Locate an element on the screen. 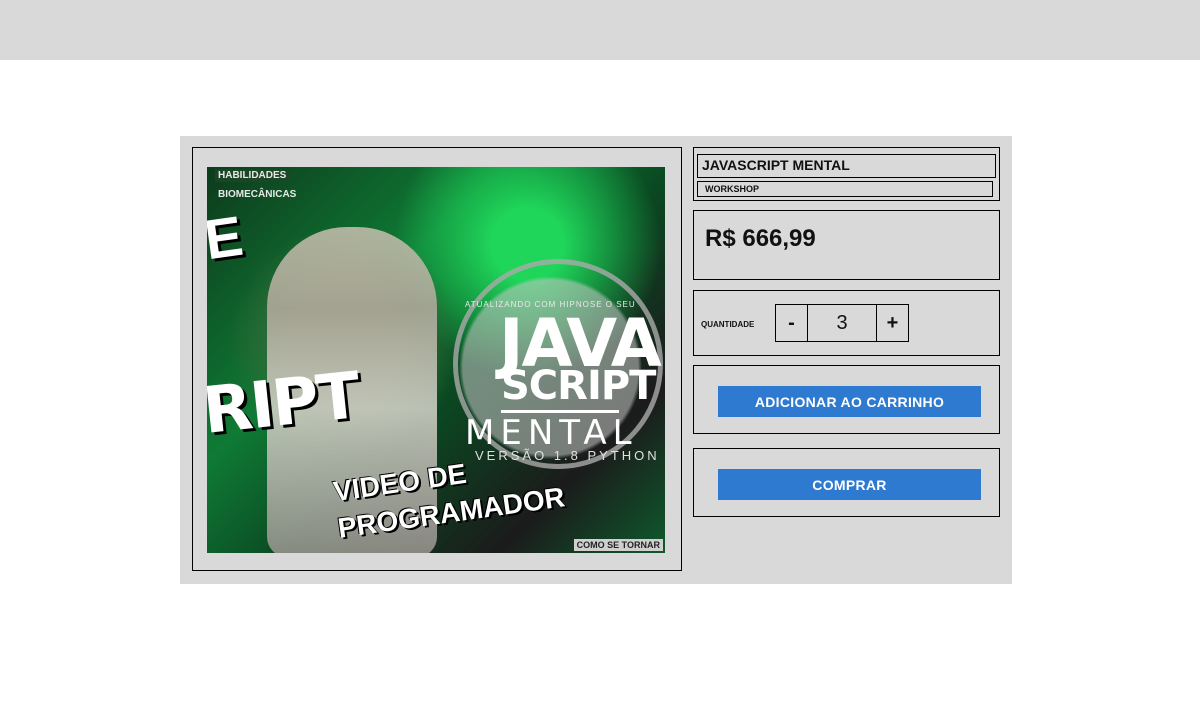  image-text-e: E is located at coordinates (227, 237).